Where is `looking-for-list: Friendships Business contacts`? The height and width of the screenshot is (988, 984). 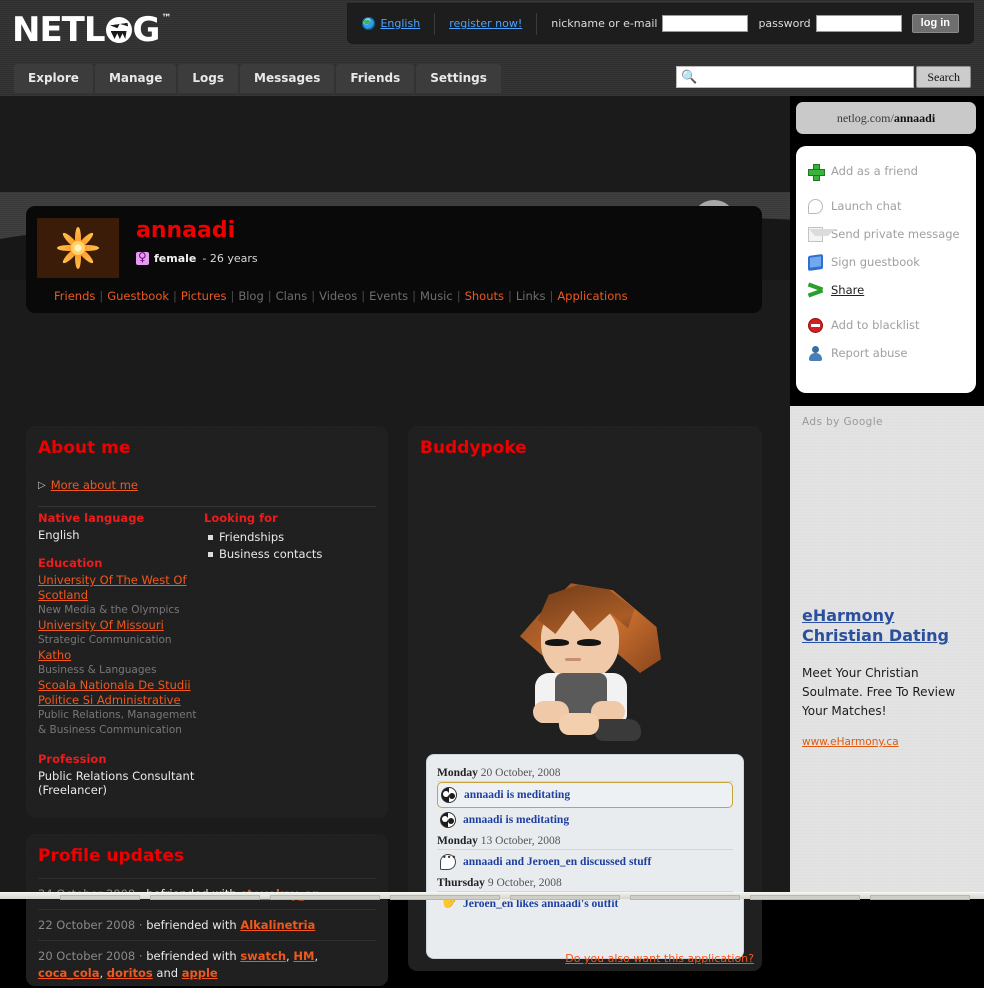 looking-for-list: Friendships Business contacts is located at coordinates (286, 546).